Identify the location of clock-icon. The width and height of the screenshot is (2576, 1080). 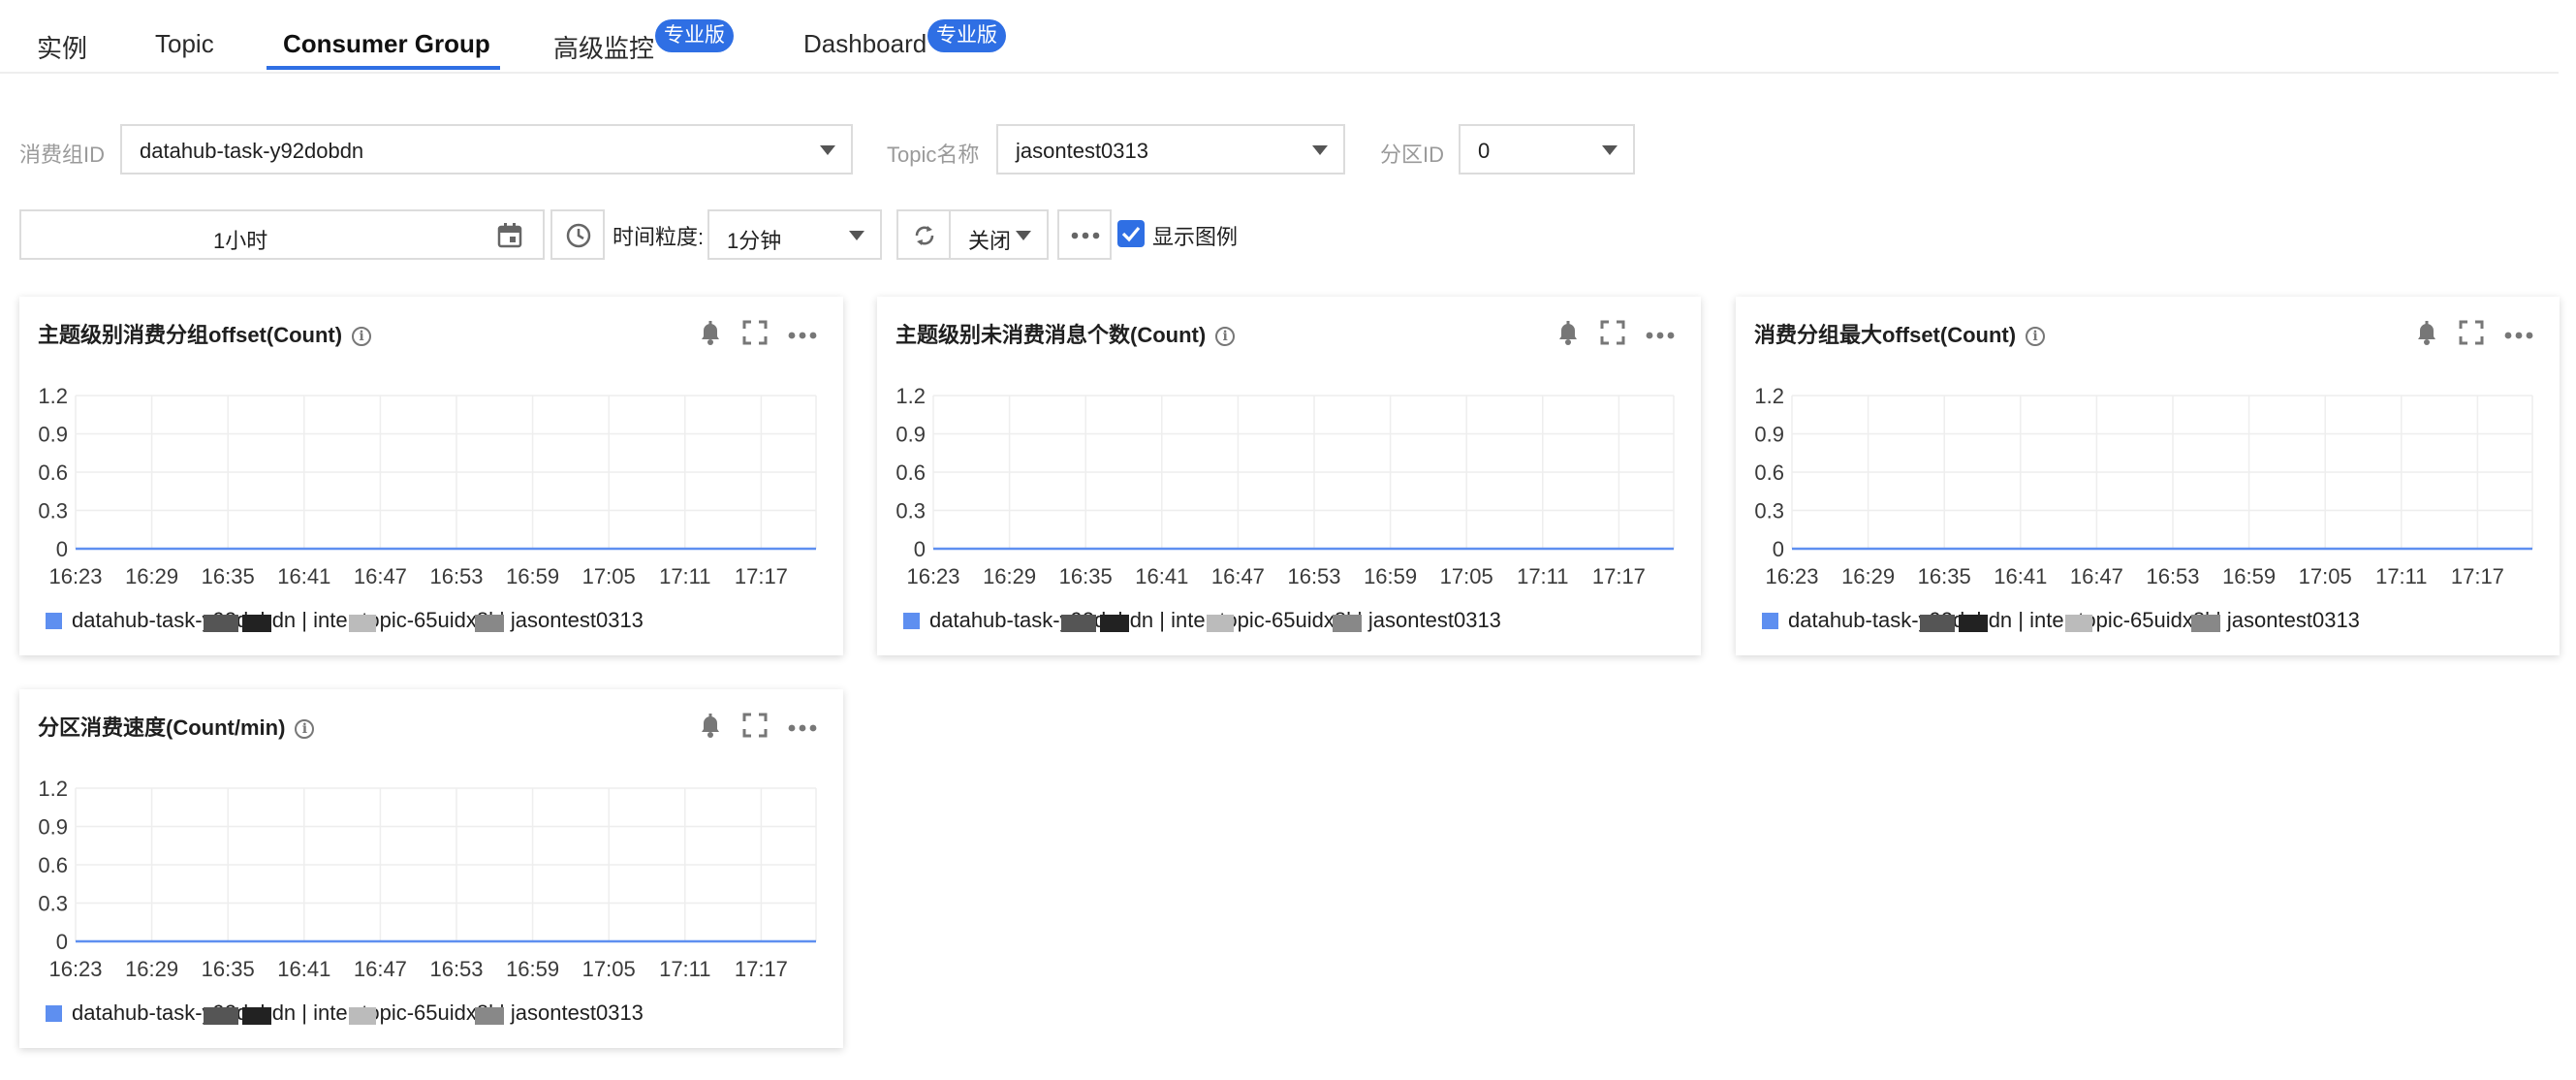
(578, 235).